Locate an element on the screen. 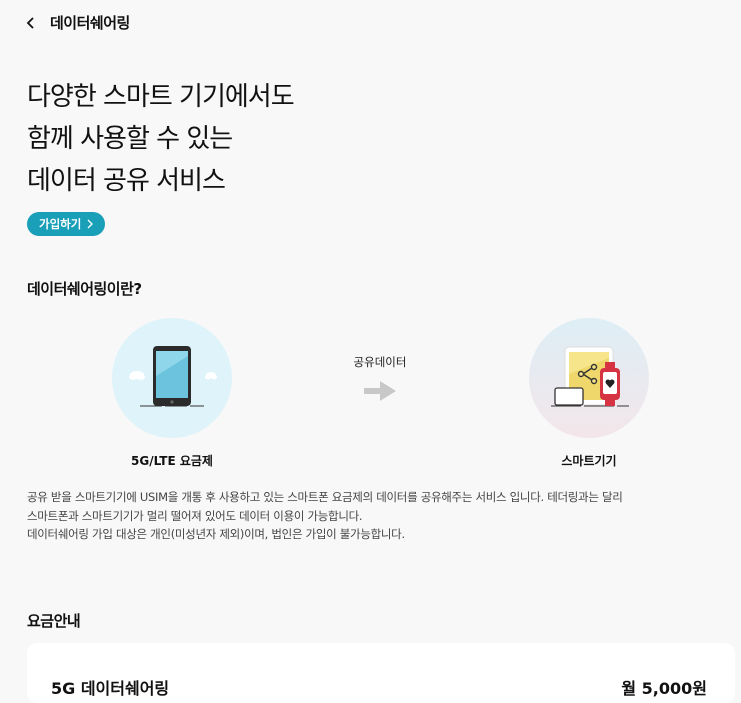  pricing-card: 5G 데이터쉐어링 월 5,000원 is located at coordinates (381, 673).